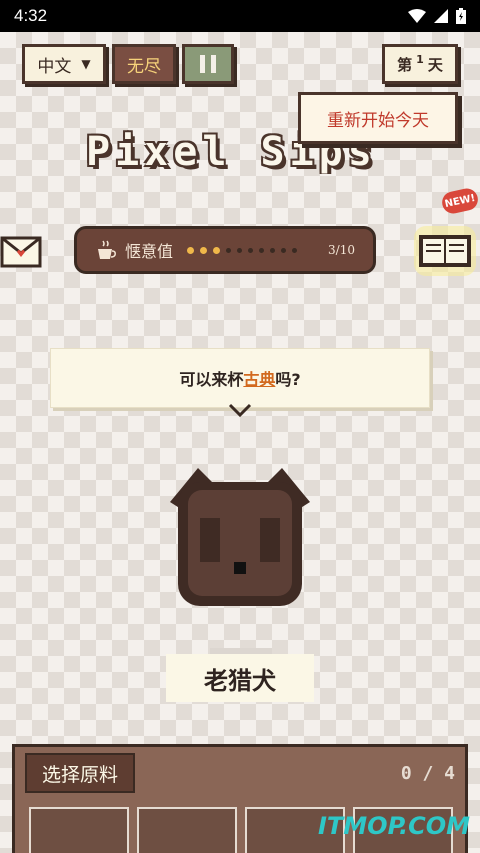 This screenshot has width=480, height=853. Describe the element at coordinates (149, 251) in the screenshot. I see `meter-label: 惬意值` at that location.